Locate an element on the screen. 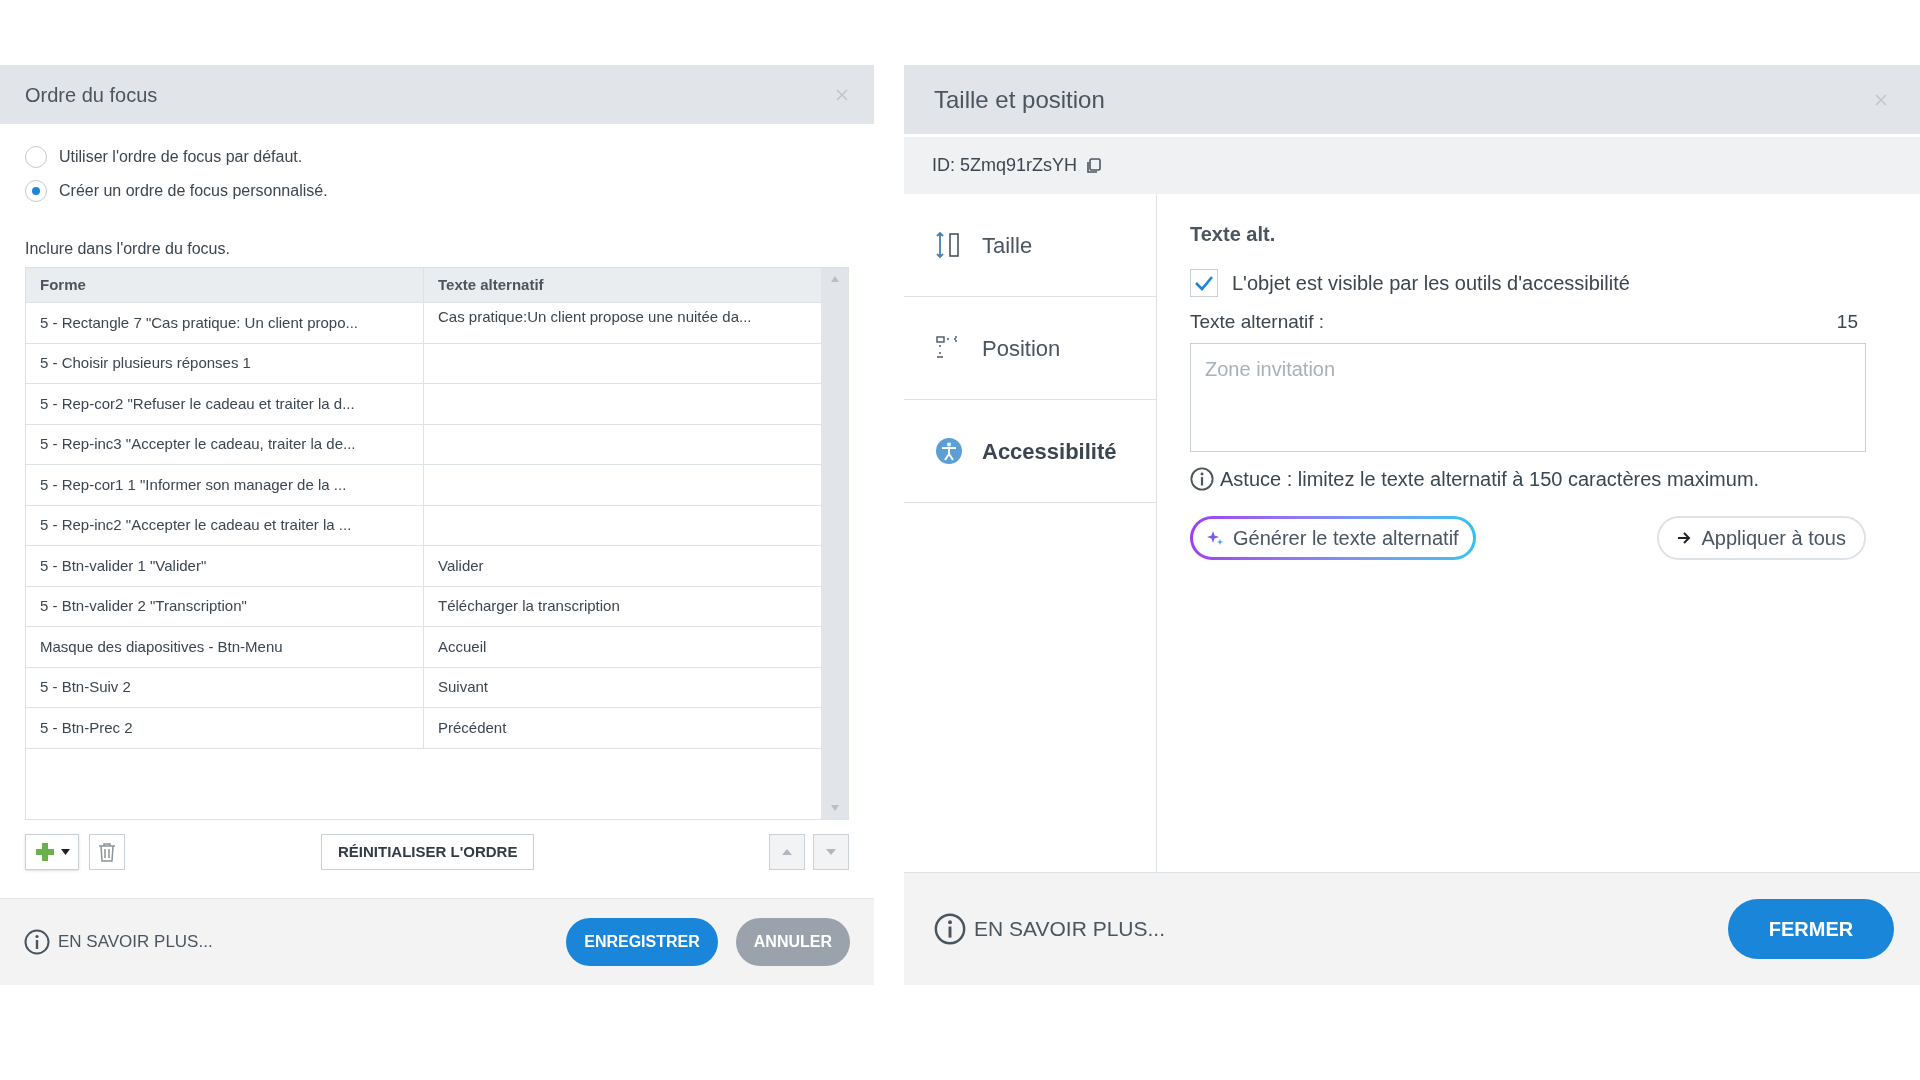 This screenshot has height=1080, width=1920. radio-label: Créer un ordre de focus personnalisé. is located at coordinates (193, 191).